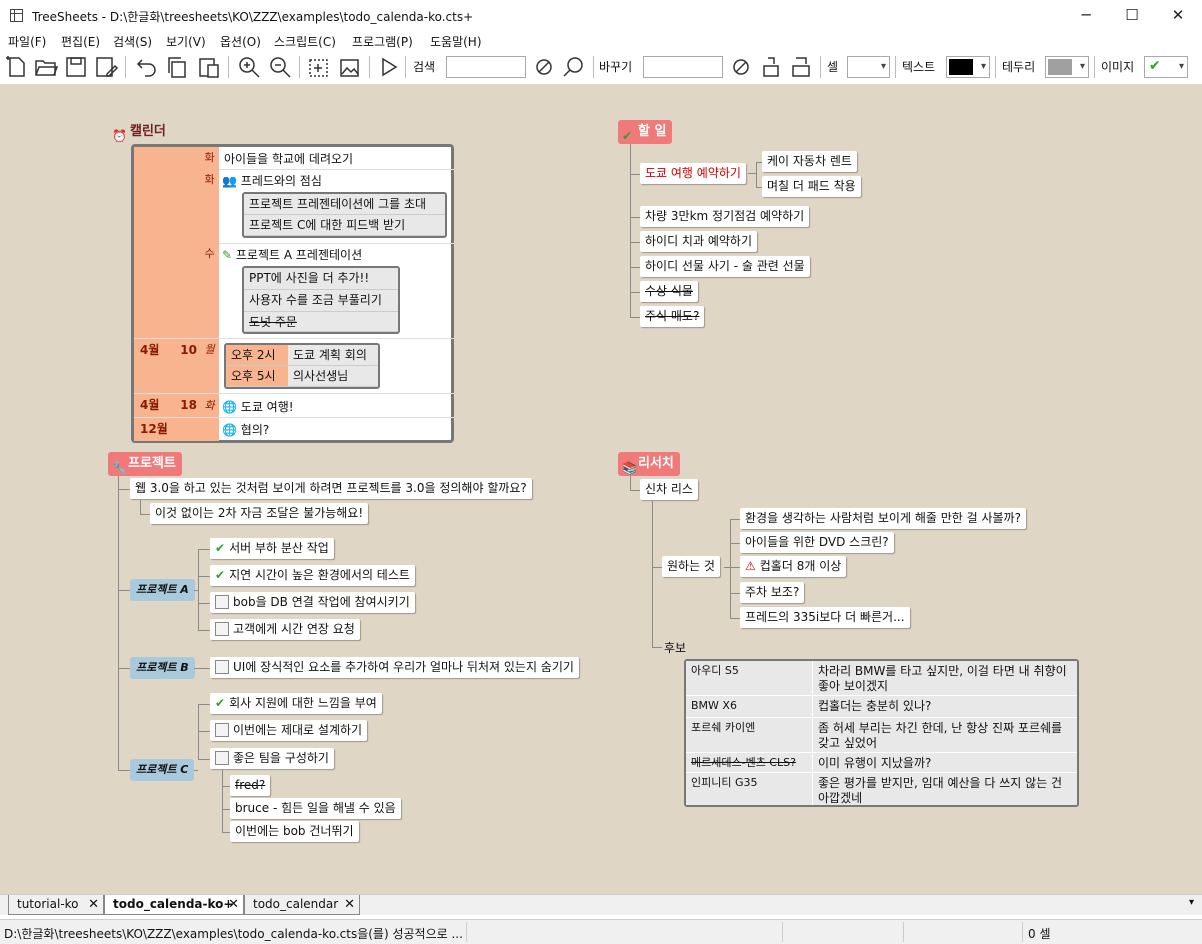  I want to click on project-c-tag: 프로젝트 C, so click(162, 770).